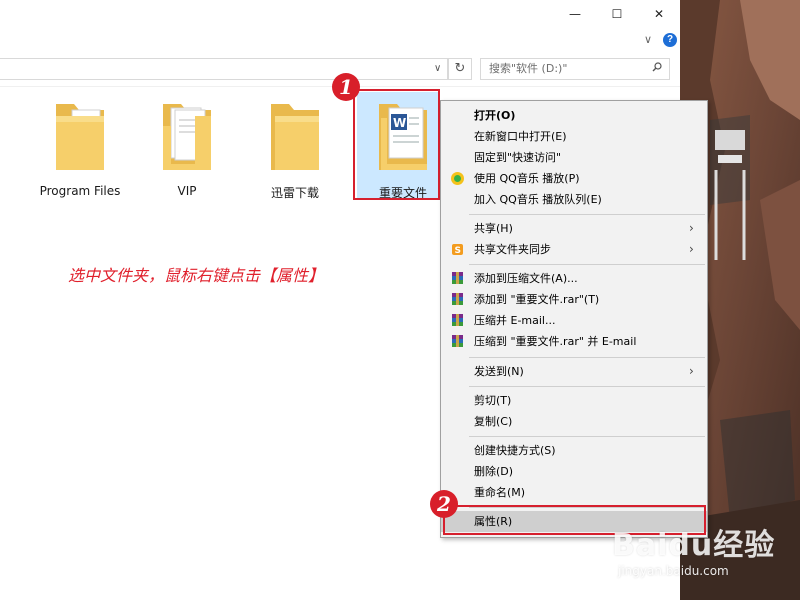  I want to click on menu-item-delete: 删除(D), so click(574, 471).